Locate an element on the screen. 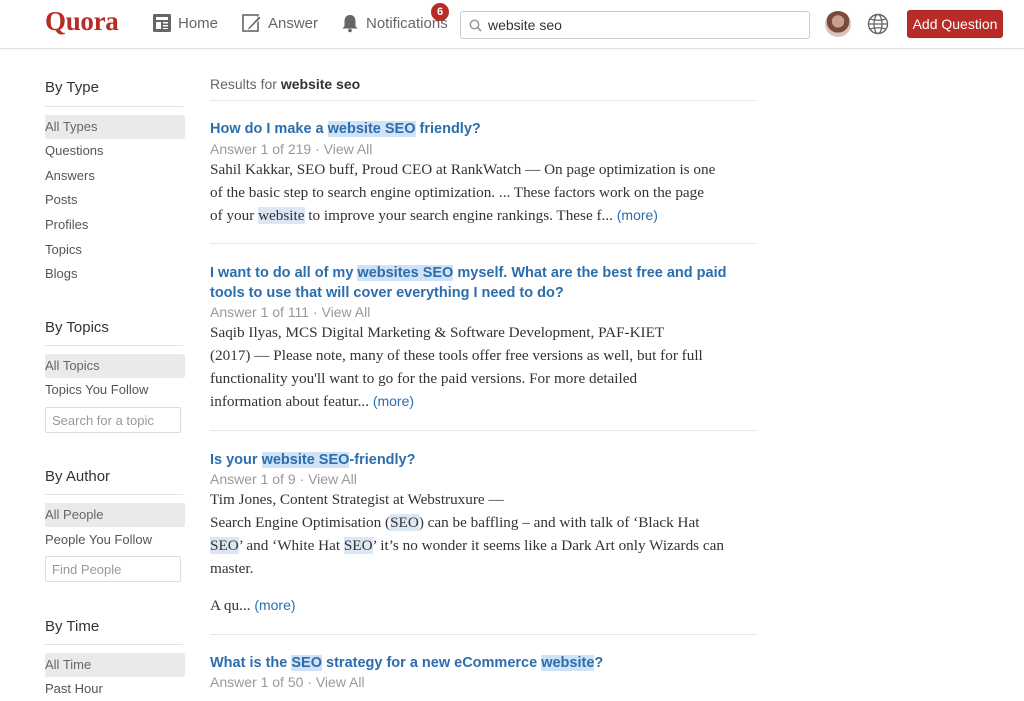 This screenshot has height=701, width=1024. question-title: How do I make a website SEO friendly? is located at coordinates (480, 129).